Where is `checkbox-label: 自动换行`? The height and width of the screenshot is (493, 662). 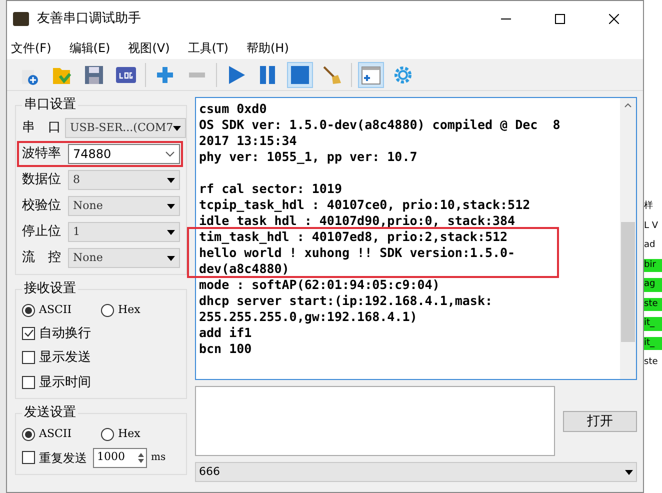 checkbox-label: 自动换行 is located at coordinates (65, 333).